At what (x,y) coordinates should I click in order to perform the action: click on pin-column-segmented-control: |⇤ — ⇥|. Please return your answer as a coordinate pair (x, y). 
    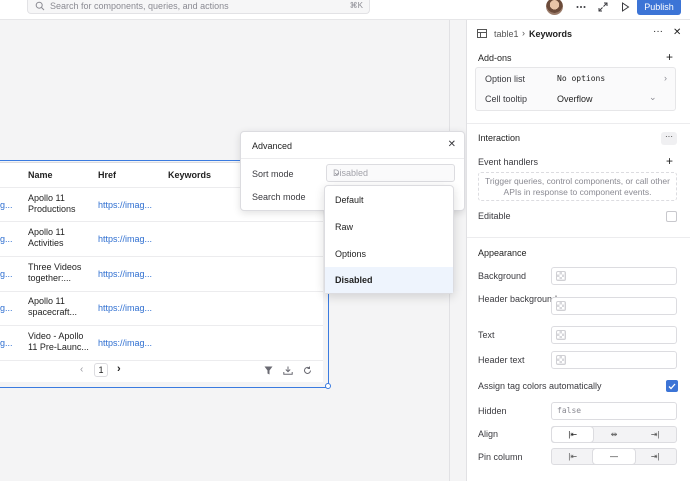
    Looking at the image, I should click on (614, 456).